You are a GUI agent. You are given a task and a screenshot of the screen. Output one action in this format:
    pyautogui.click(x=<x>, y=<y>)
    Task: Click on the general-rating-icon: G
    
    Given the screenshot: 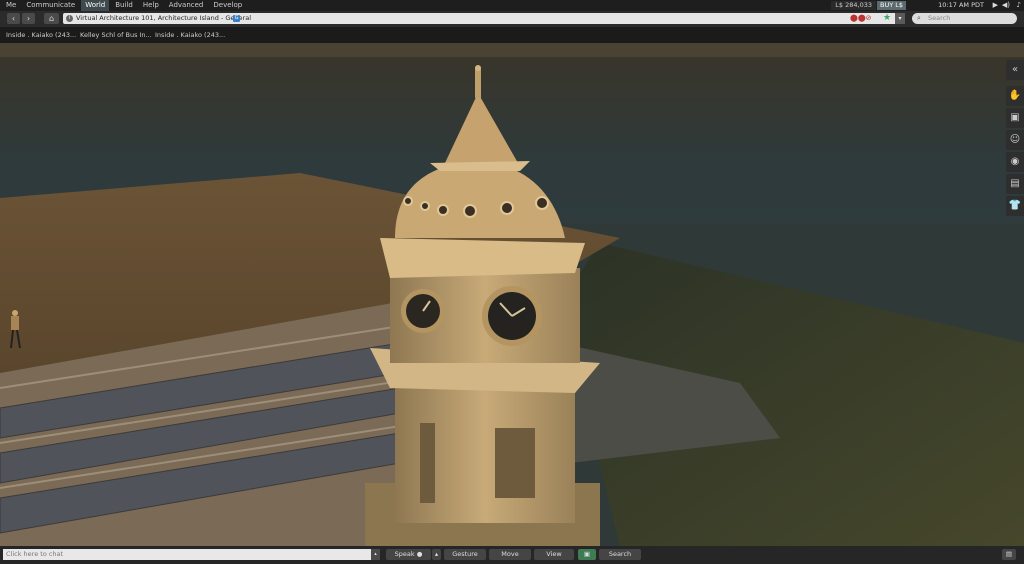 What is the action you would take?
    pyautogui.click(x=236, y=18)
    